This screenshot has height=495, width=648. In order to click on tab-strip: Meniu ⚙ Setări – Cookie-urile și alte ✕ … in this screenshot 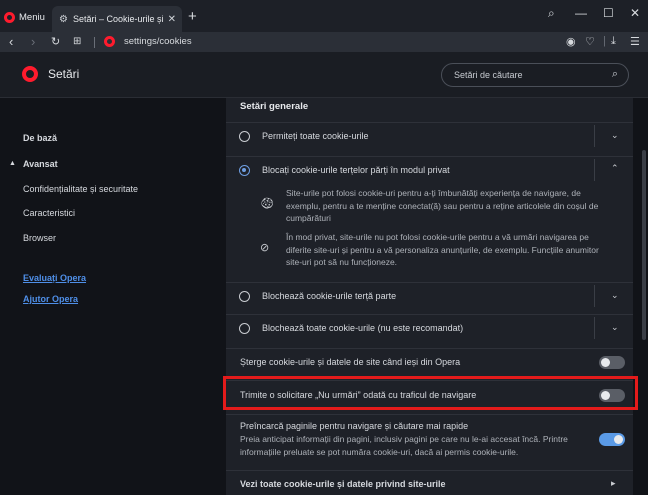, I will do `click(324, 16)`.